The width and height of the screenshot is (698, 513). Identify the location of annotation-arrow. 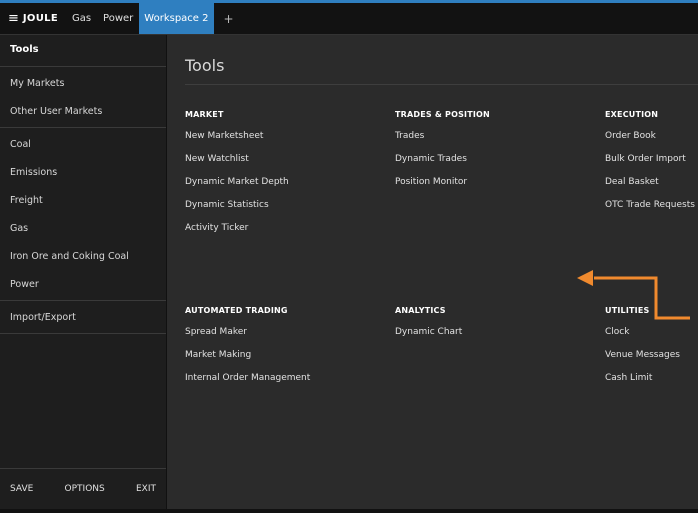
(633, 295).